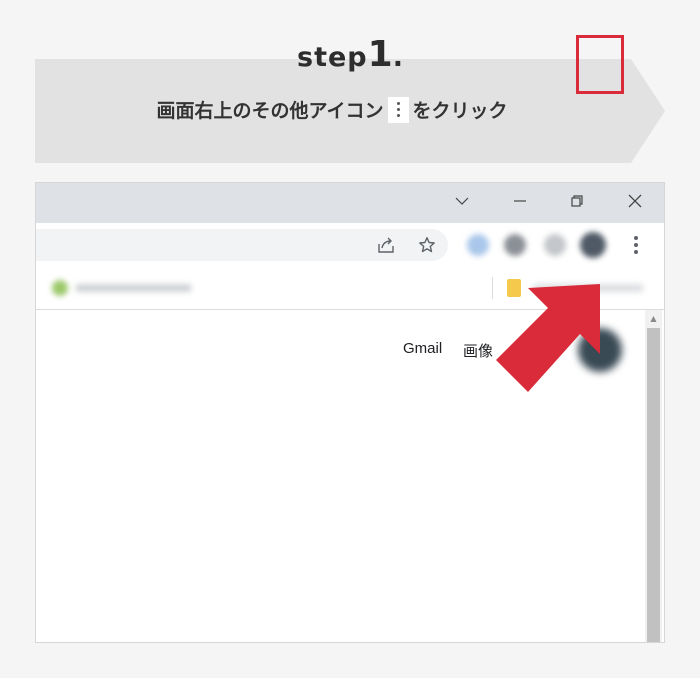 This screenshot has height=678, width=700. What do you see at coordinates (350, 203) in the screenshot?
I see `title-bar` at bounding box center [350, 203].